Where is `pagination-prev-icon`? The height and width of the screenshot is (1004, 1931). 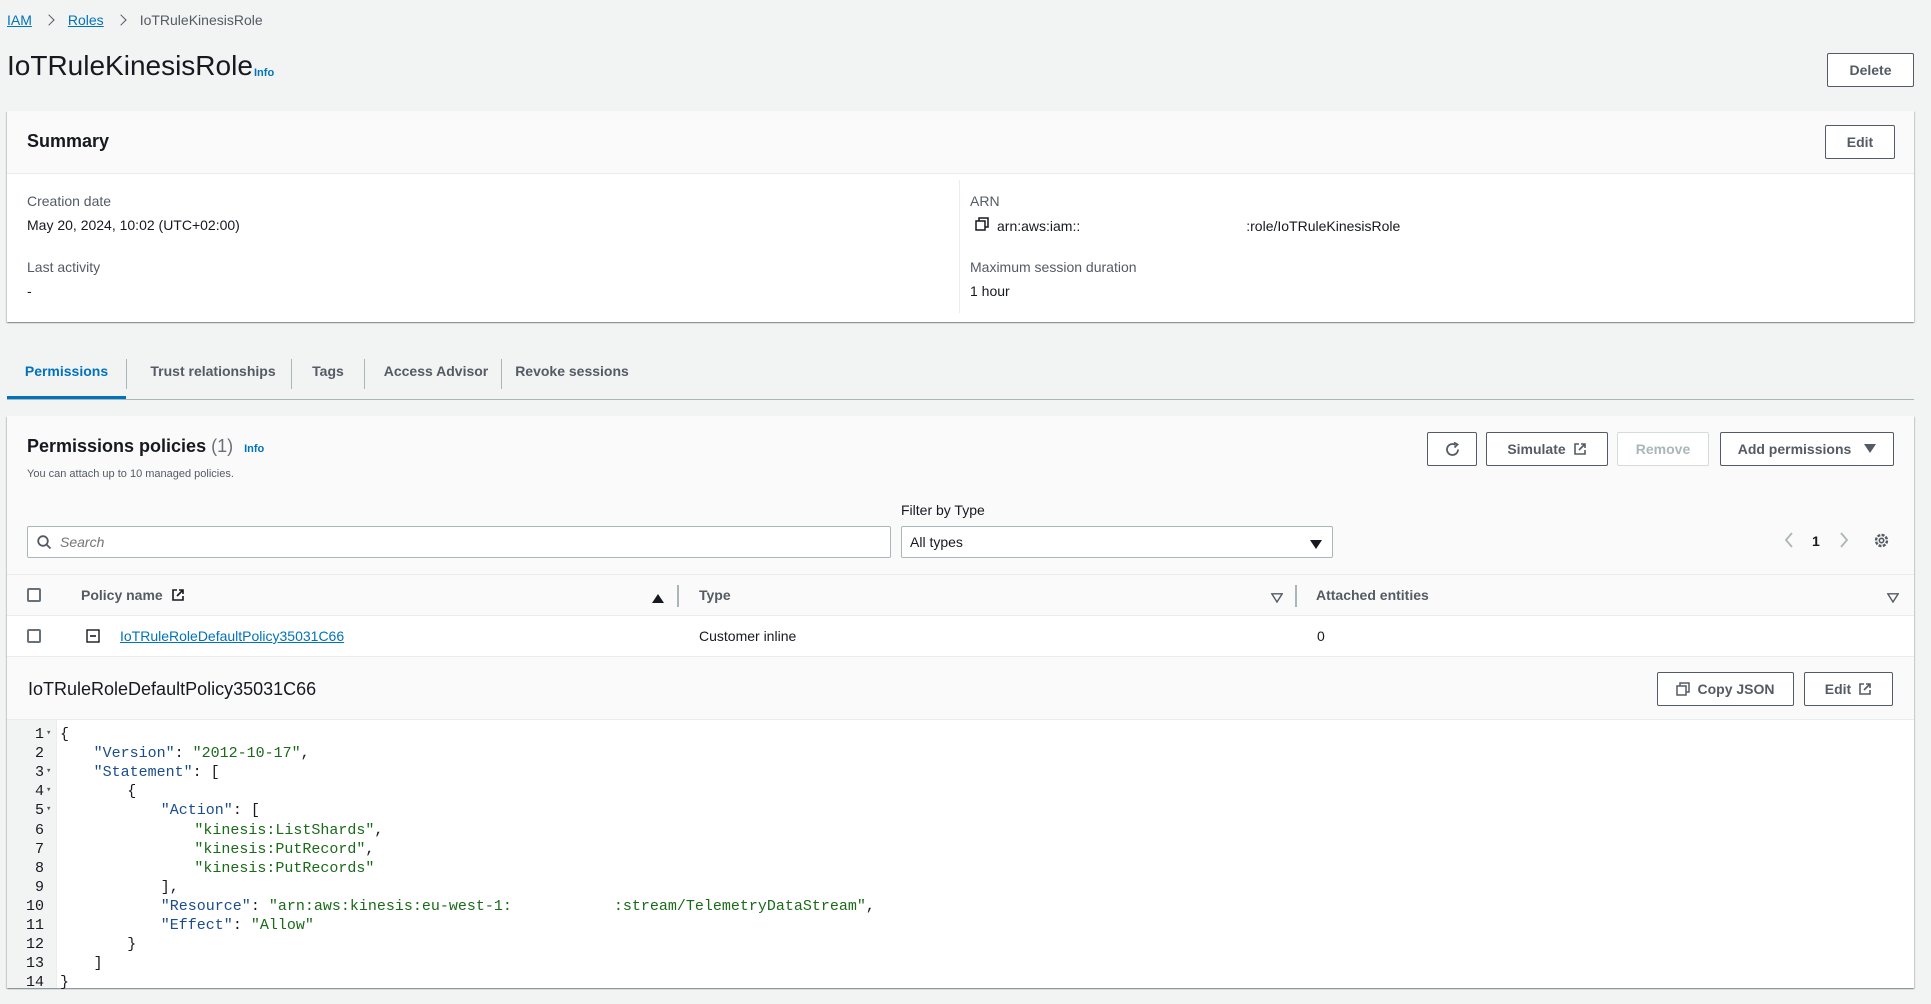 pagination-prev-icon is located at coordinates (1789, 541).